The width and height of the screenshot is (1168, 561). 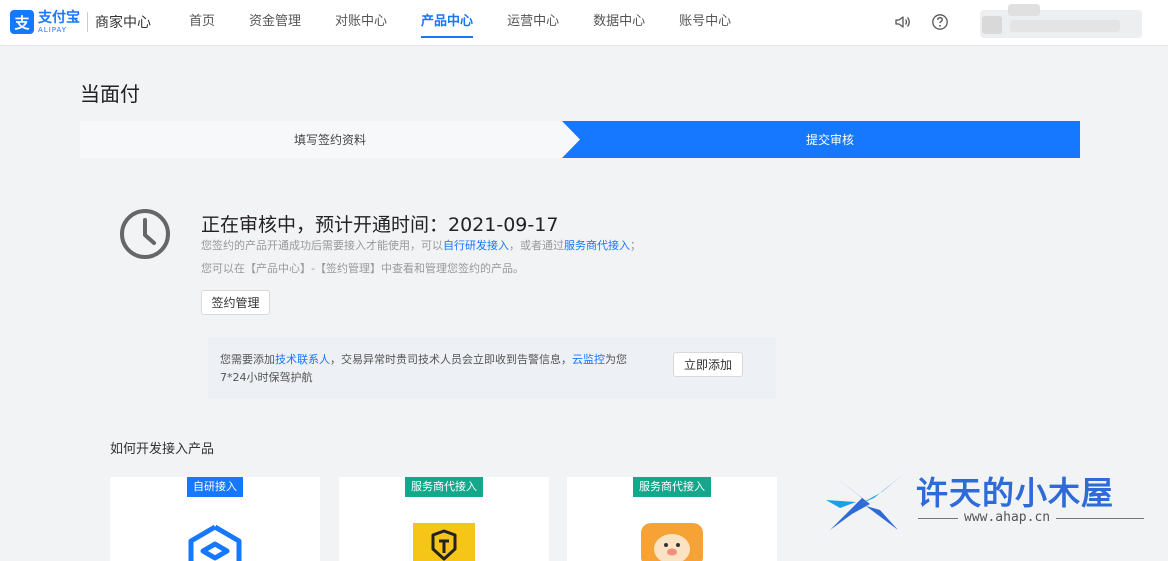 I want to click on card-isv-access-2: 服务商代接入, so click(x=672, y=519).